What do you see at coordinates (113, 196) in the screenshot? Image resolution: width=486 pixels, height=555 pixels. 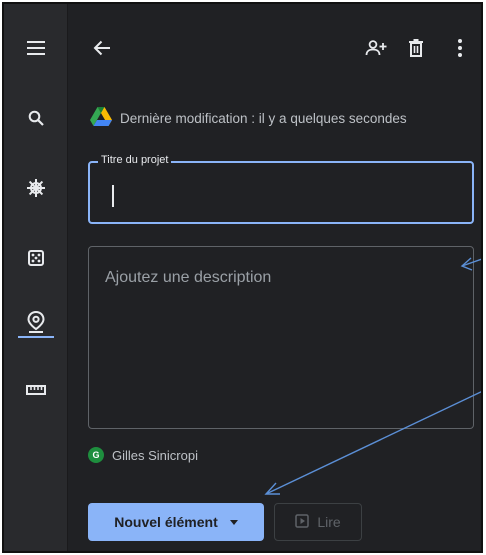 I see `text-caret` at bounding box center [113, 196].